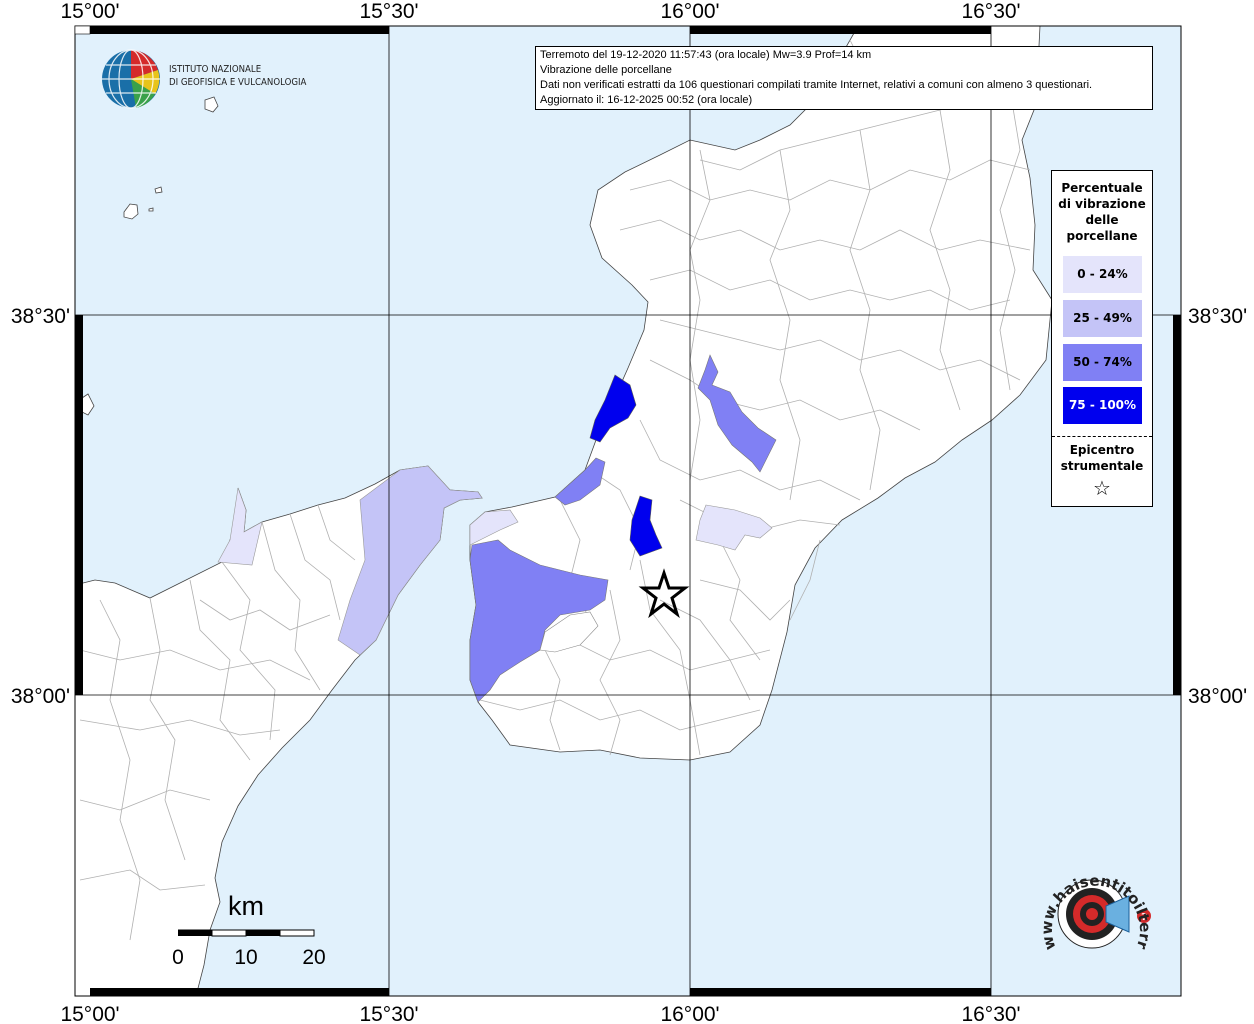 The width and height of the screenshot is (1254, 1024). I want to click on legend-title-line1: Percentuale, so click(1102, 188).